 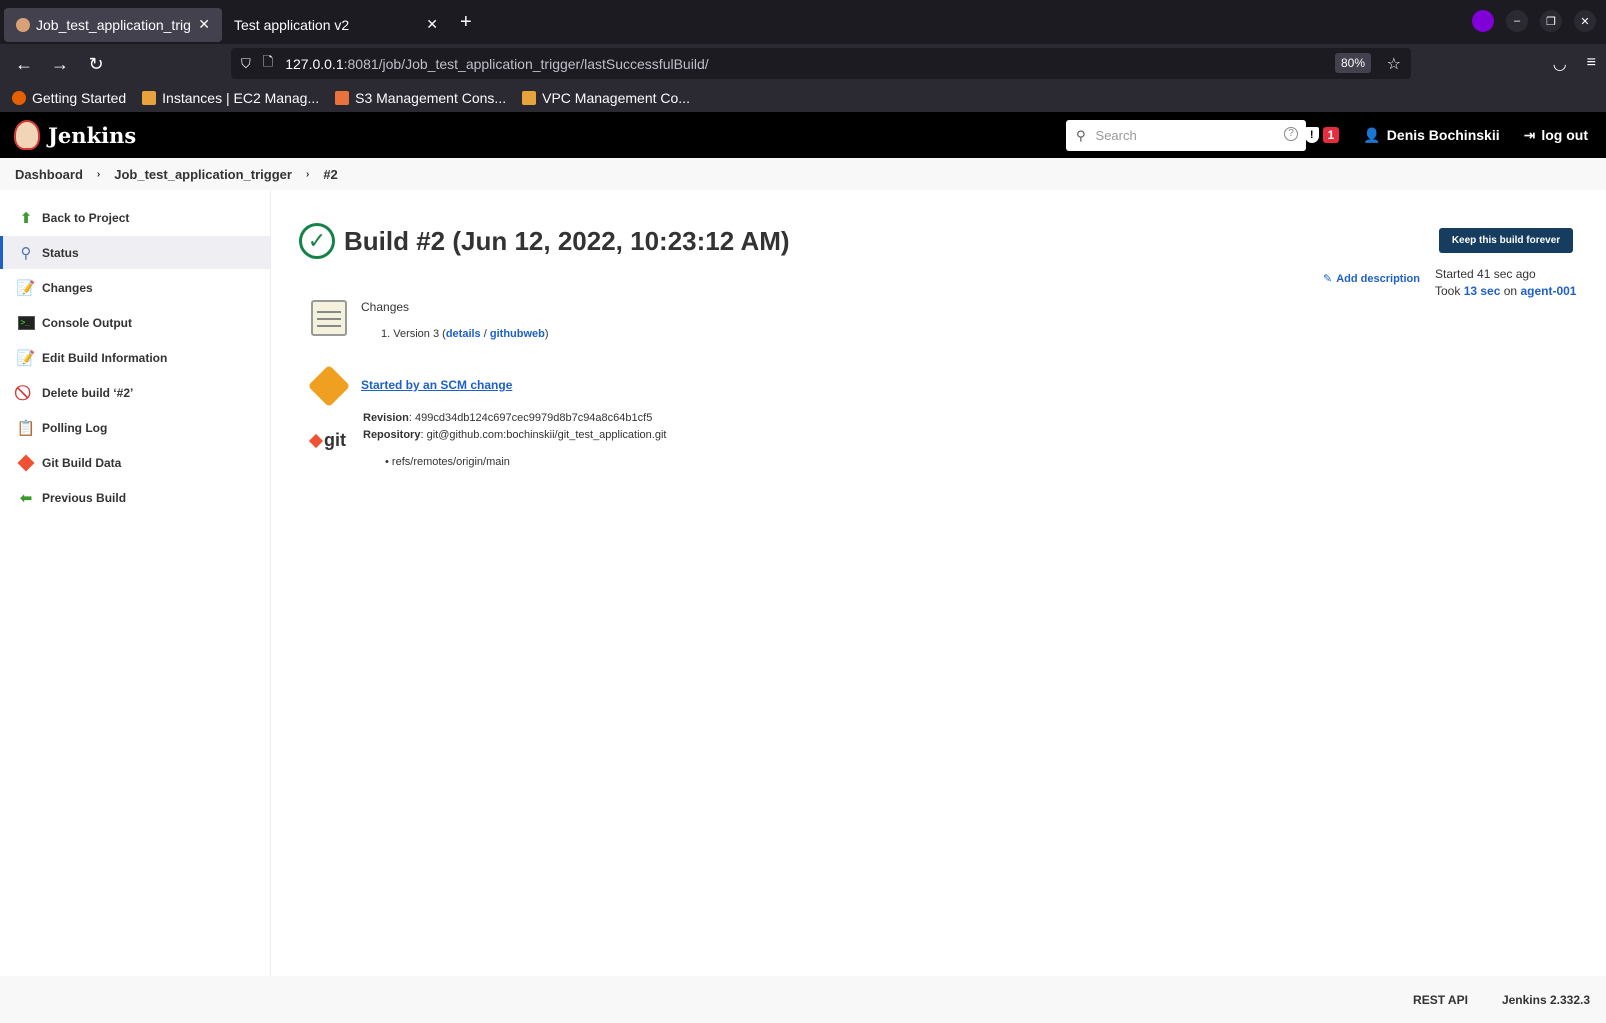 What do you see at coordinates (517, 334) in the screenshot?
I see `githubweb-link: githubweb` at bounding box center [517, 334].